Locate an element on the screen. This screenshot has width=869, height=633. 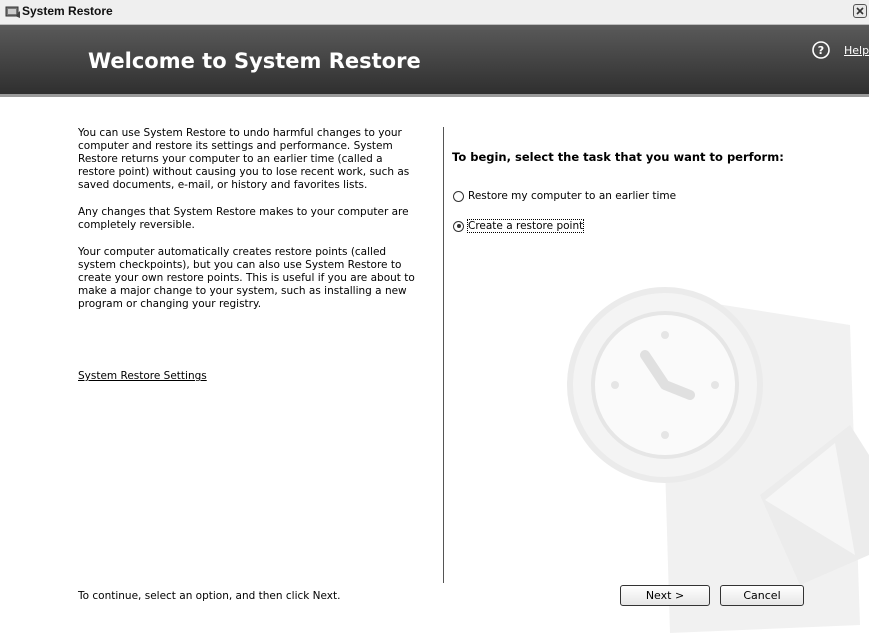
column-divider is located at coordinates (443, 355).